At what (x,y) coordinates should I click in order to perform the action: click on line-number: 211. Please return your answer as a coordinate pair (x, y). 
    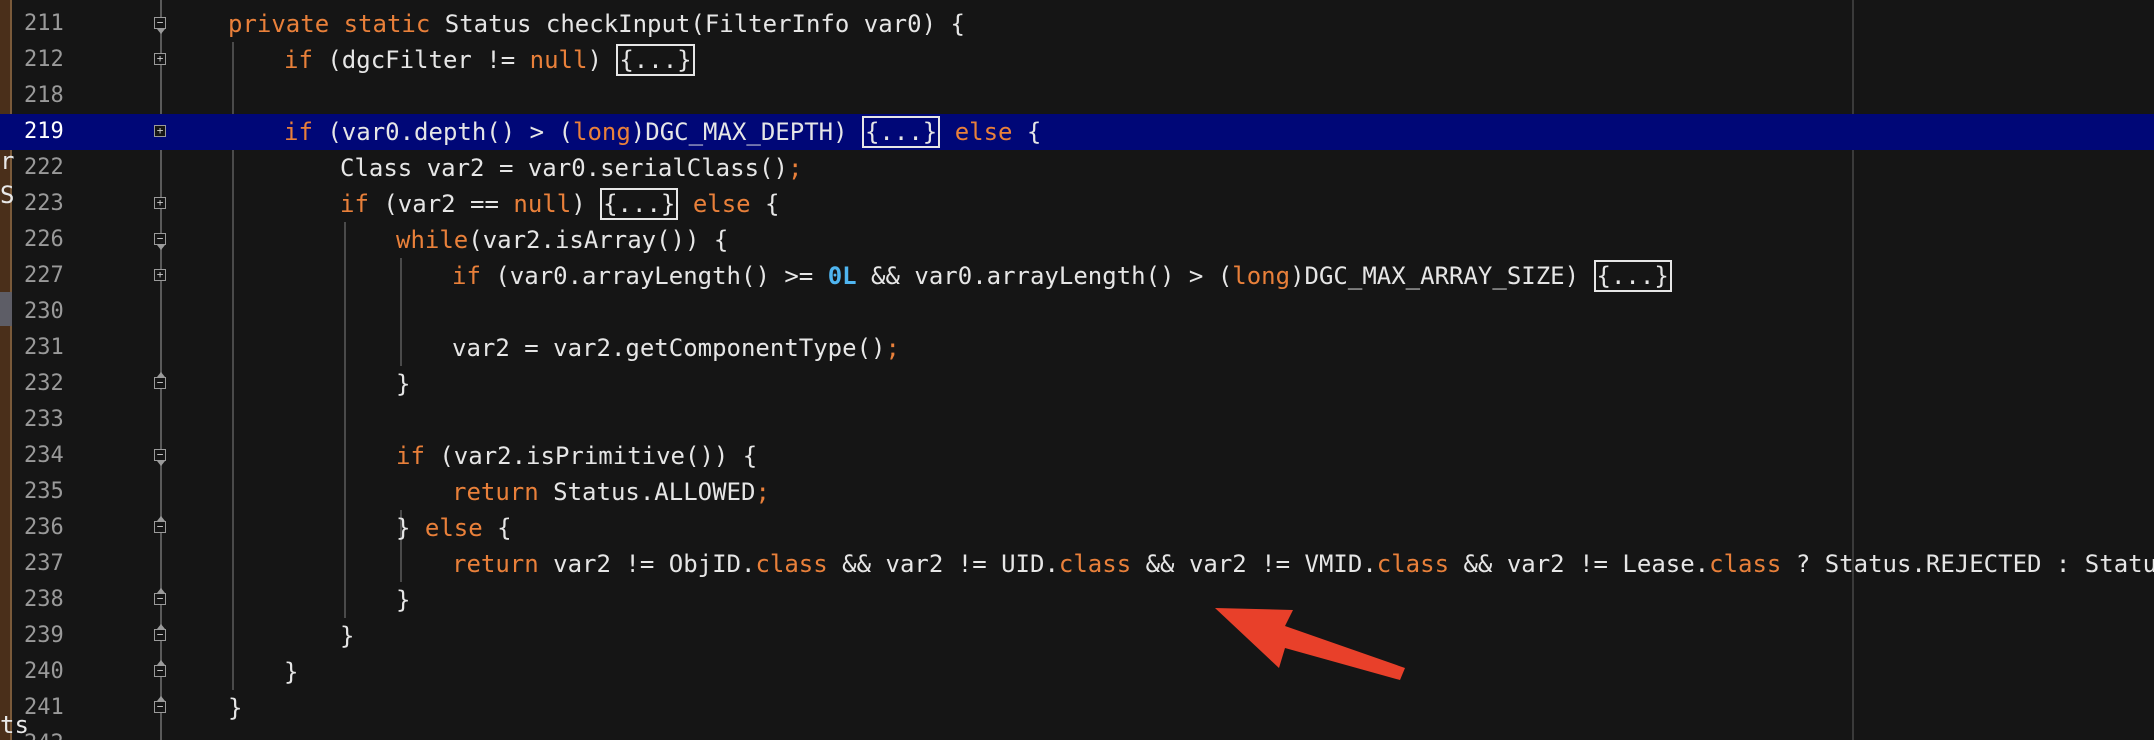
    Looking at the image, I should click on (54, 24).